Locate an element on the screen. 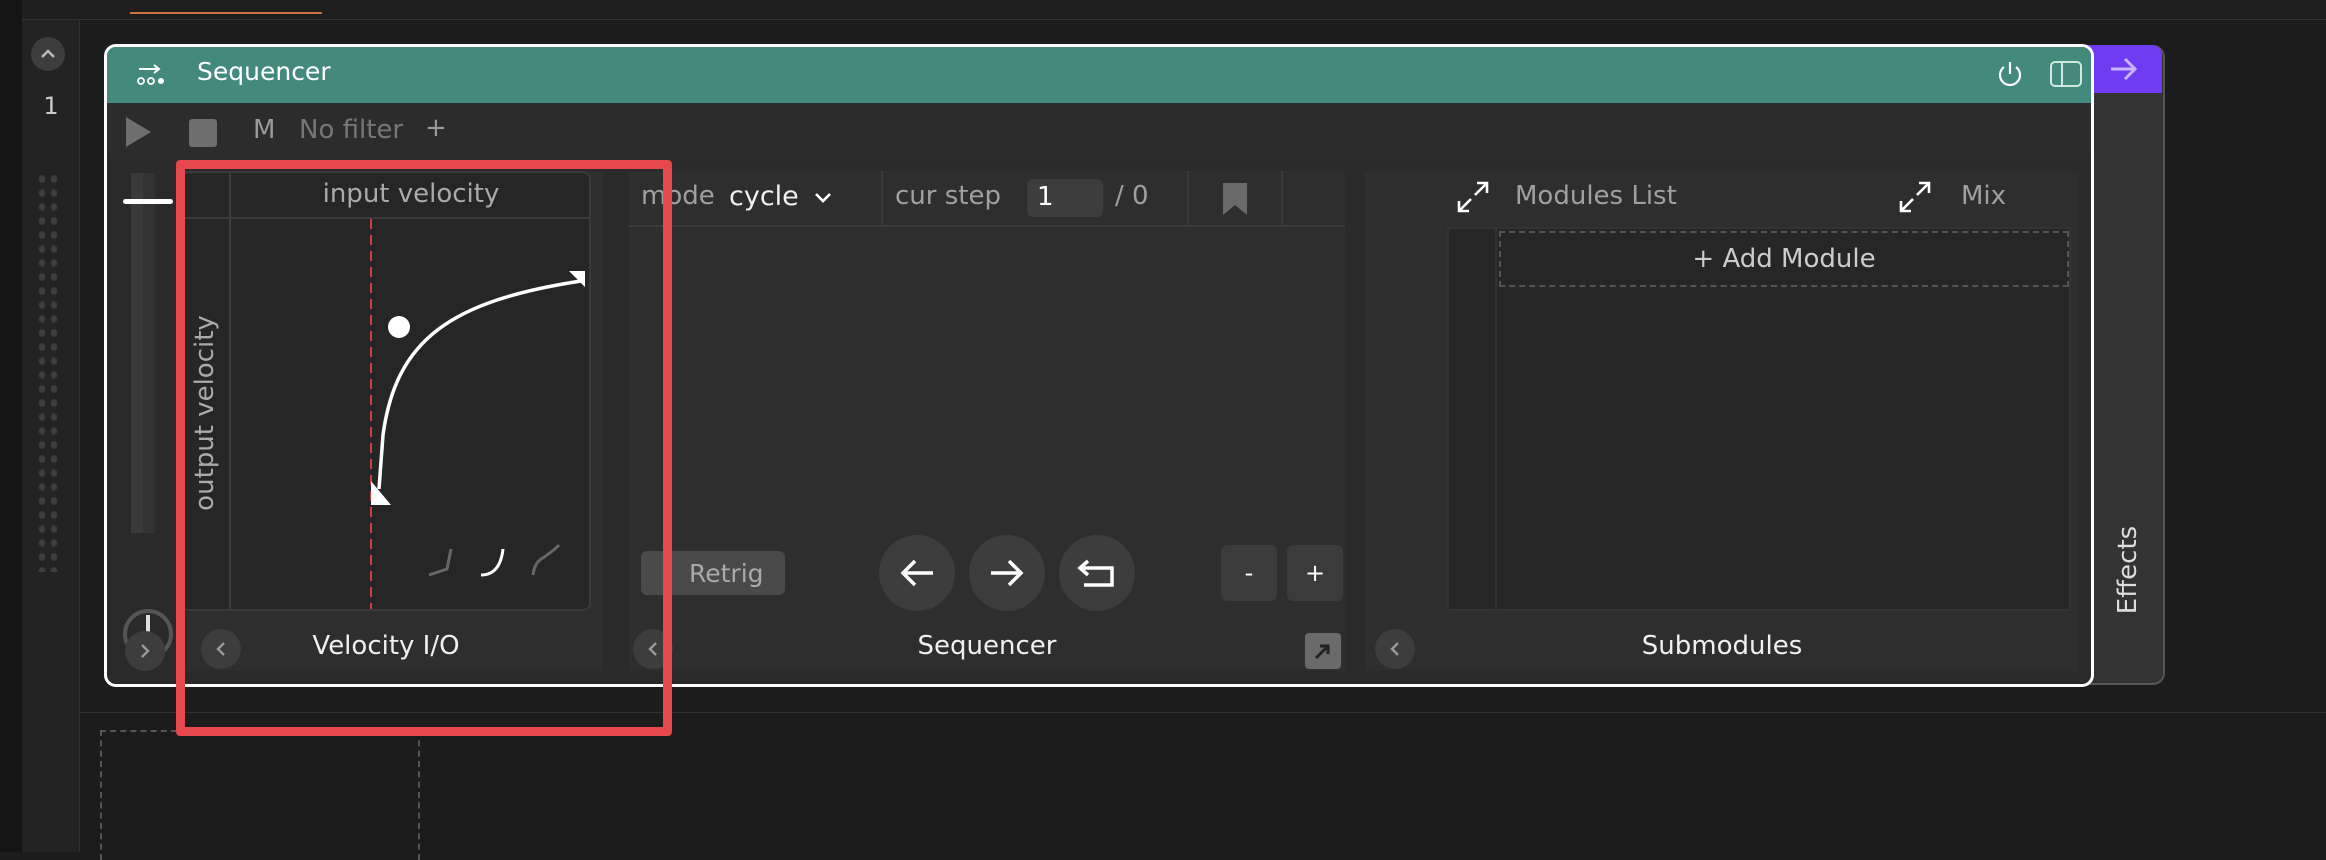 The image size is (2326, 860). expand-right-button is located at coordinates (145, 651).